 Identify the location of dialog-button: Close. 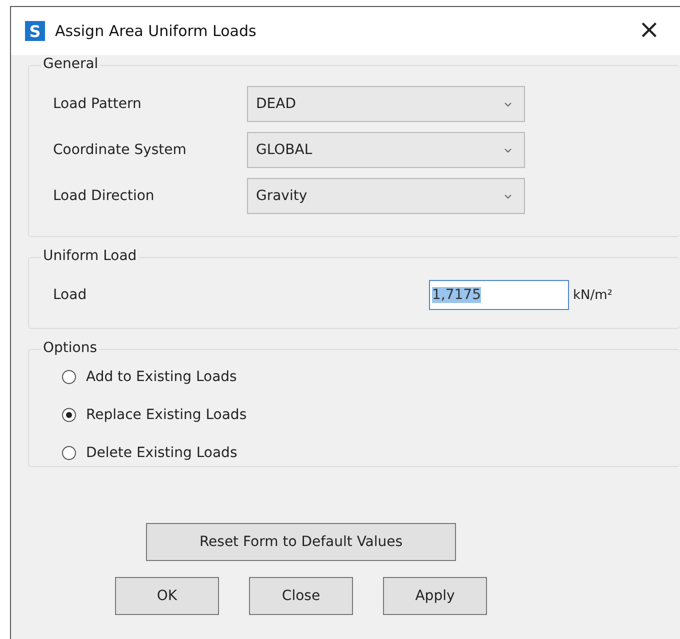
(301, 596).